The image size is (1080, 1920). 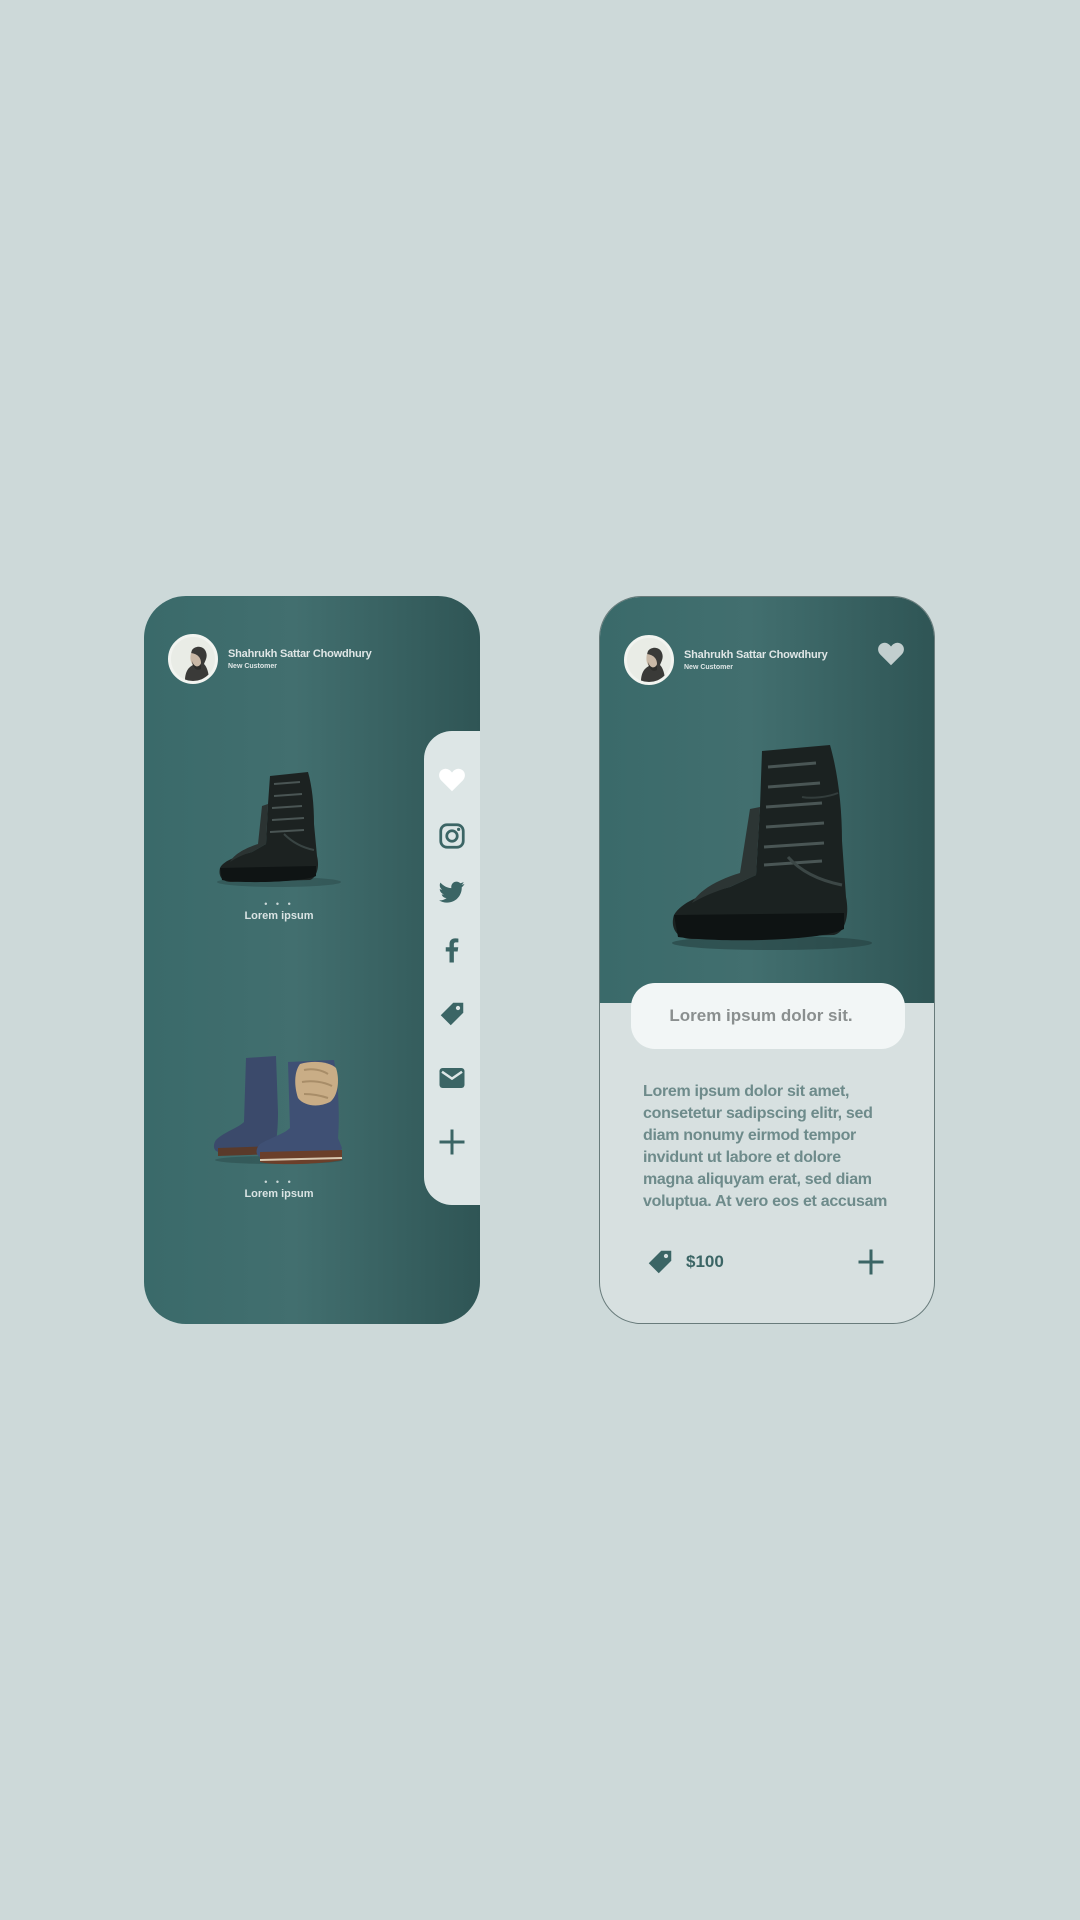 I want to click on product-title: Lorem ipsum dolor sit., so click(x=761, y=1015).